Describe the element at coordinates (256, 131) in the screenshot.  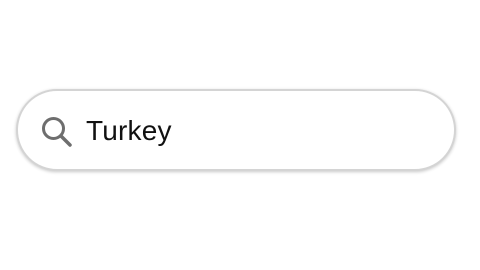
I see `search-input` at that location.